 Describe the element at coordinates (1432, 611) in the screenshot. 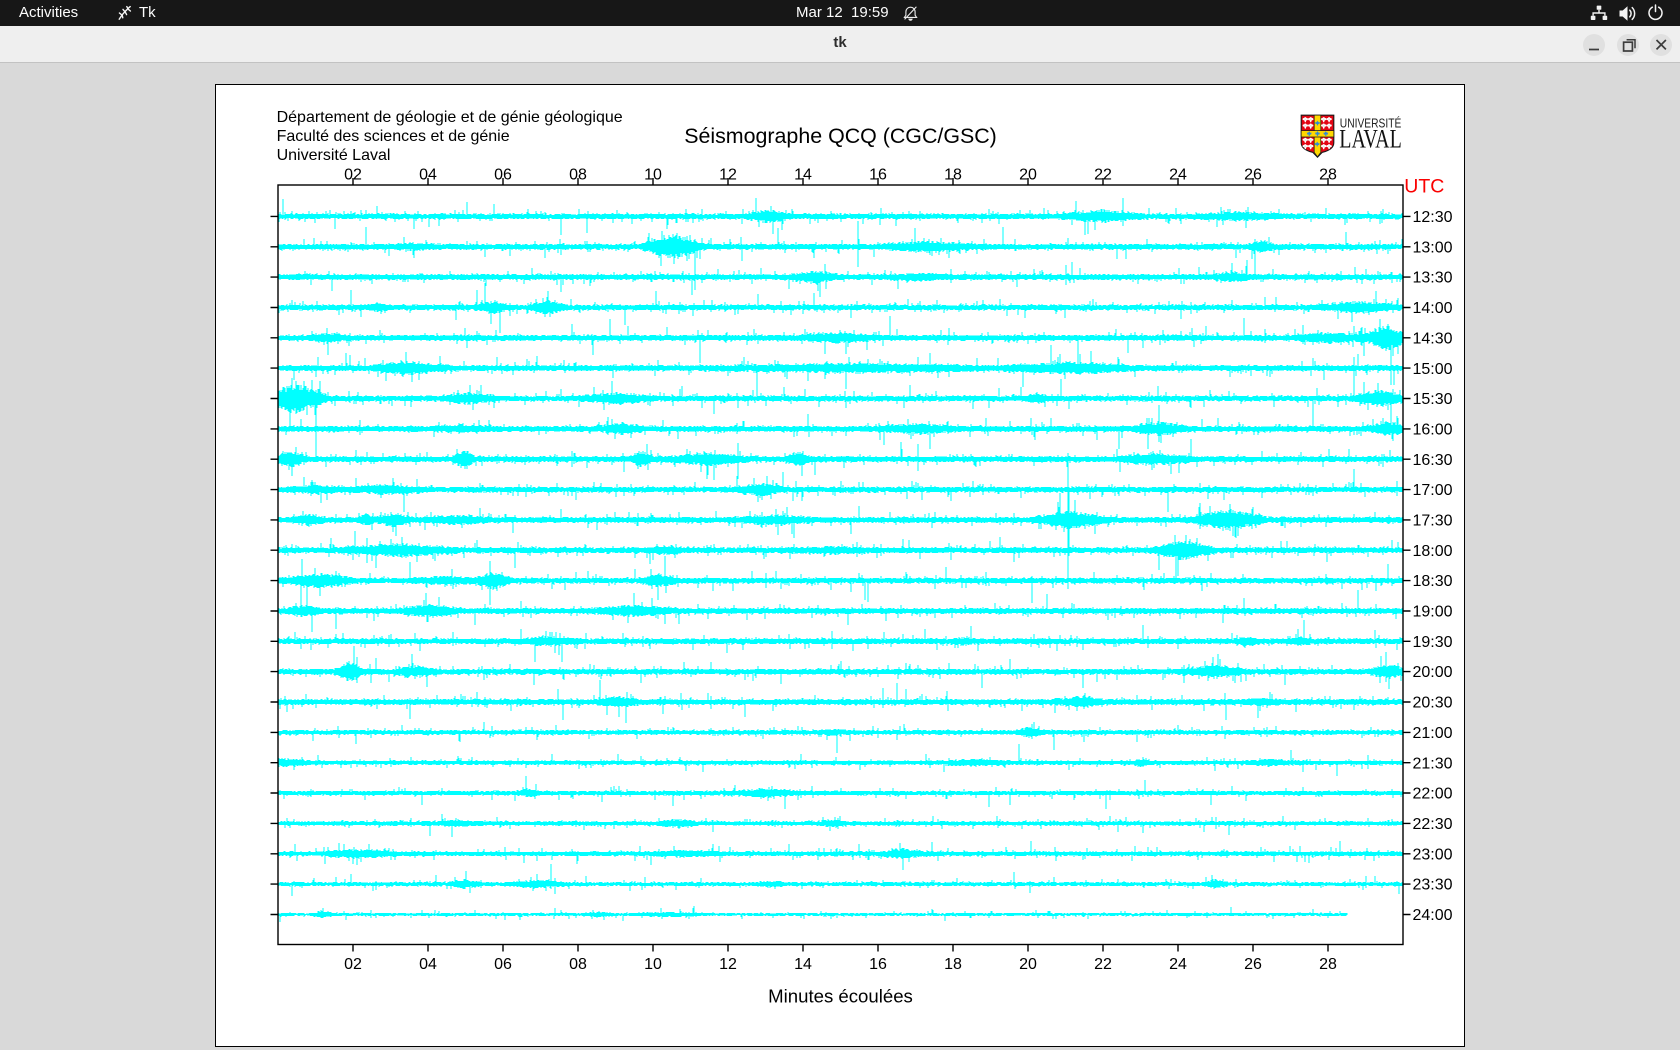

I see `svg-text: 19:00` at that location.